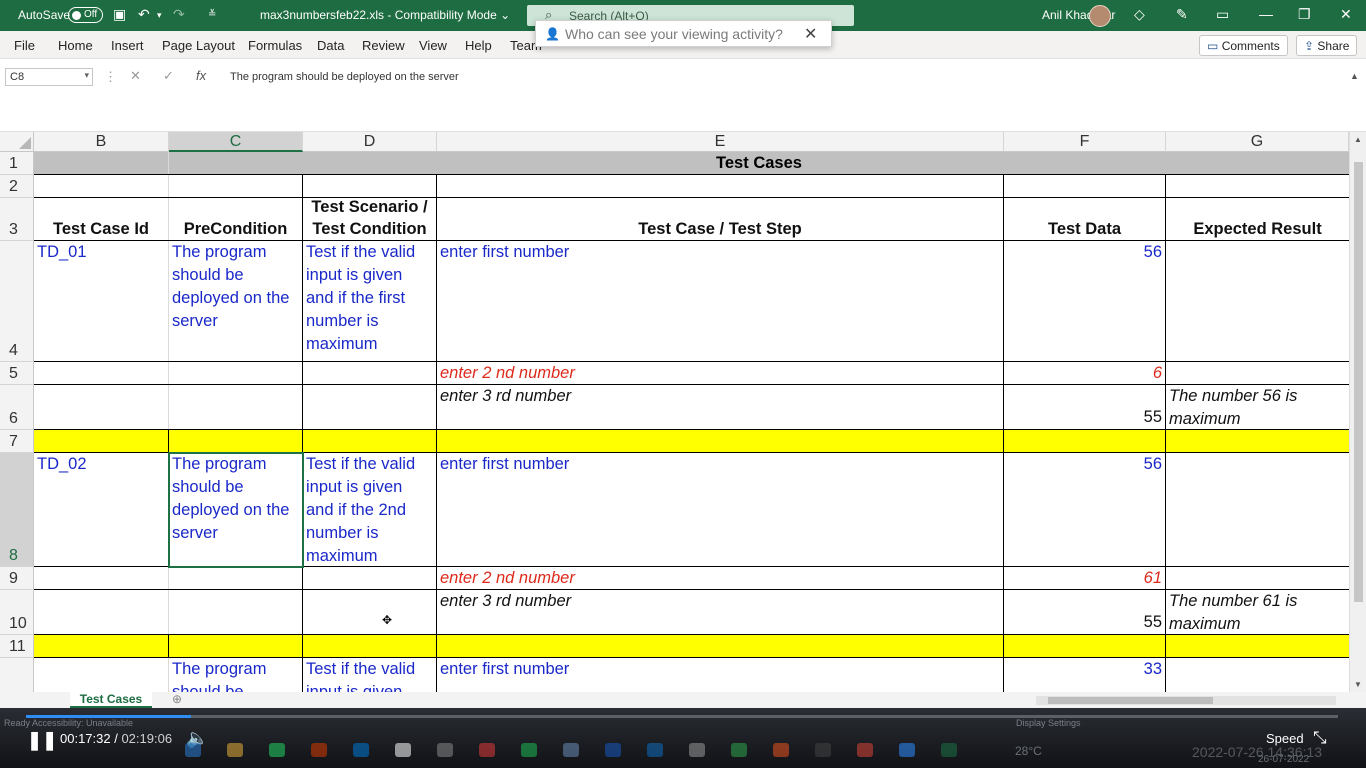 The width and height of the screenshot is (1366, 768). I want to click on save-icon: ▣, so click(119, 14).